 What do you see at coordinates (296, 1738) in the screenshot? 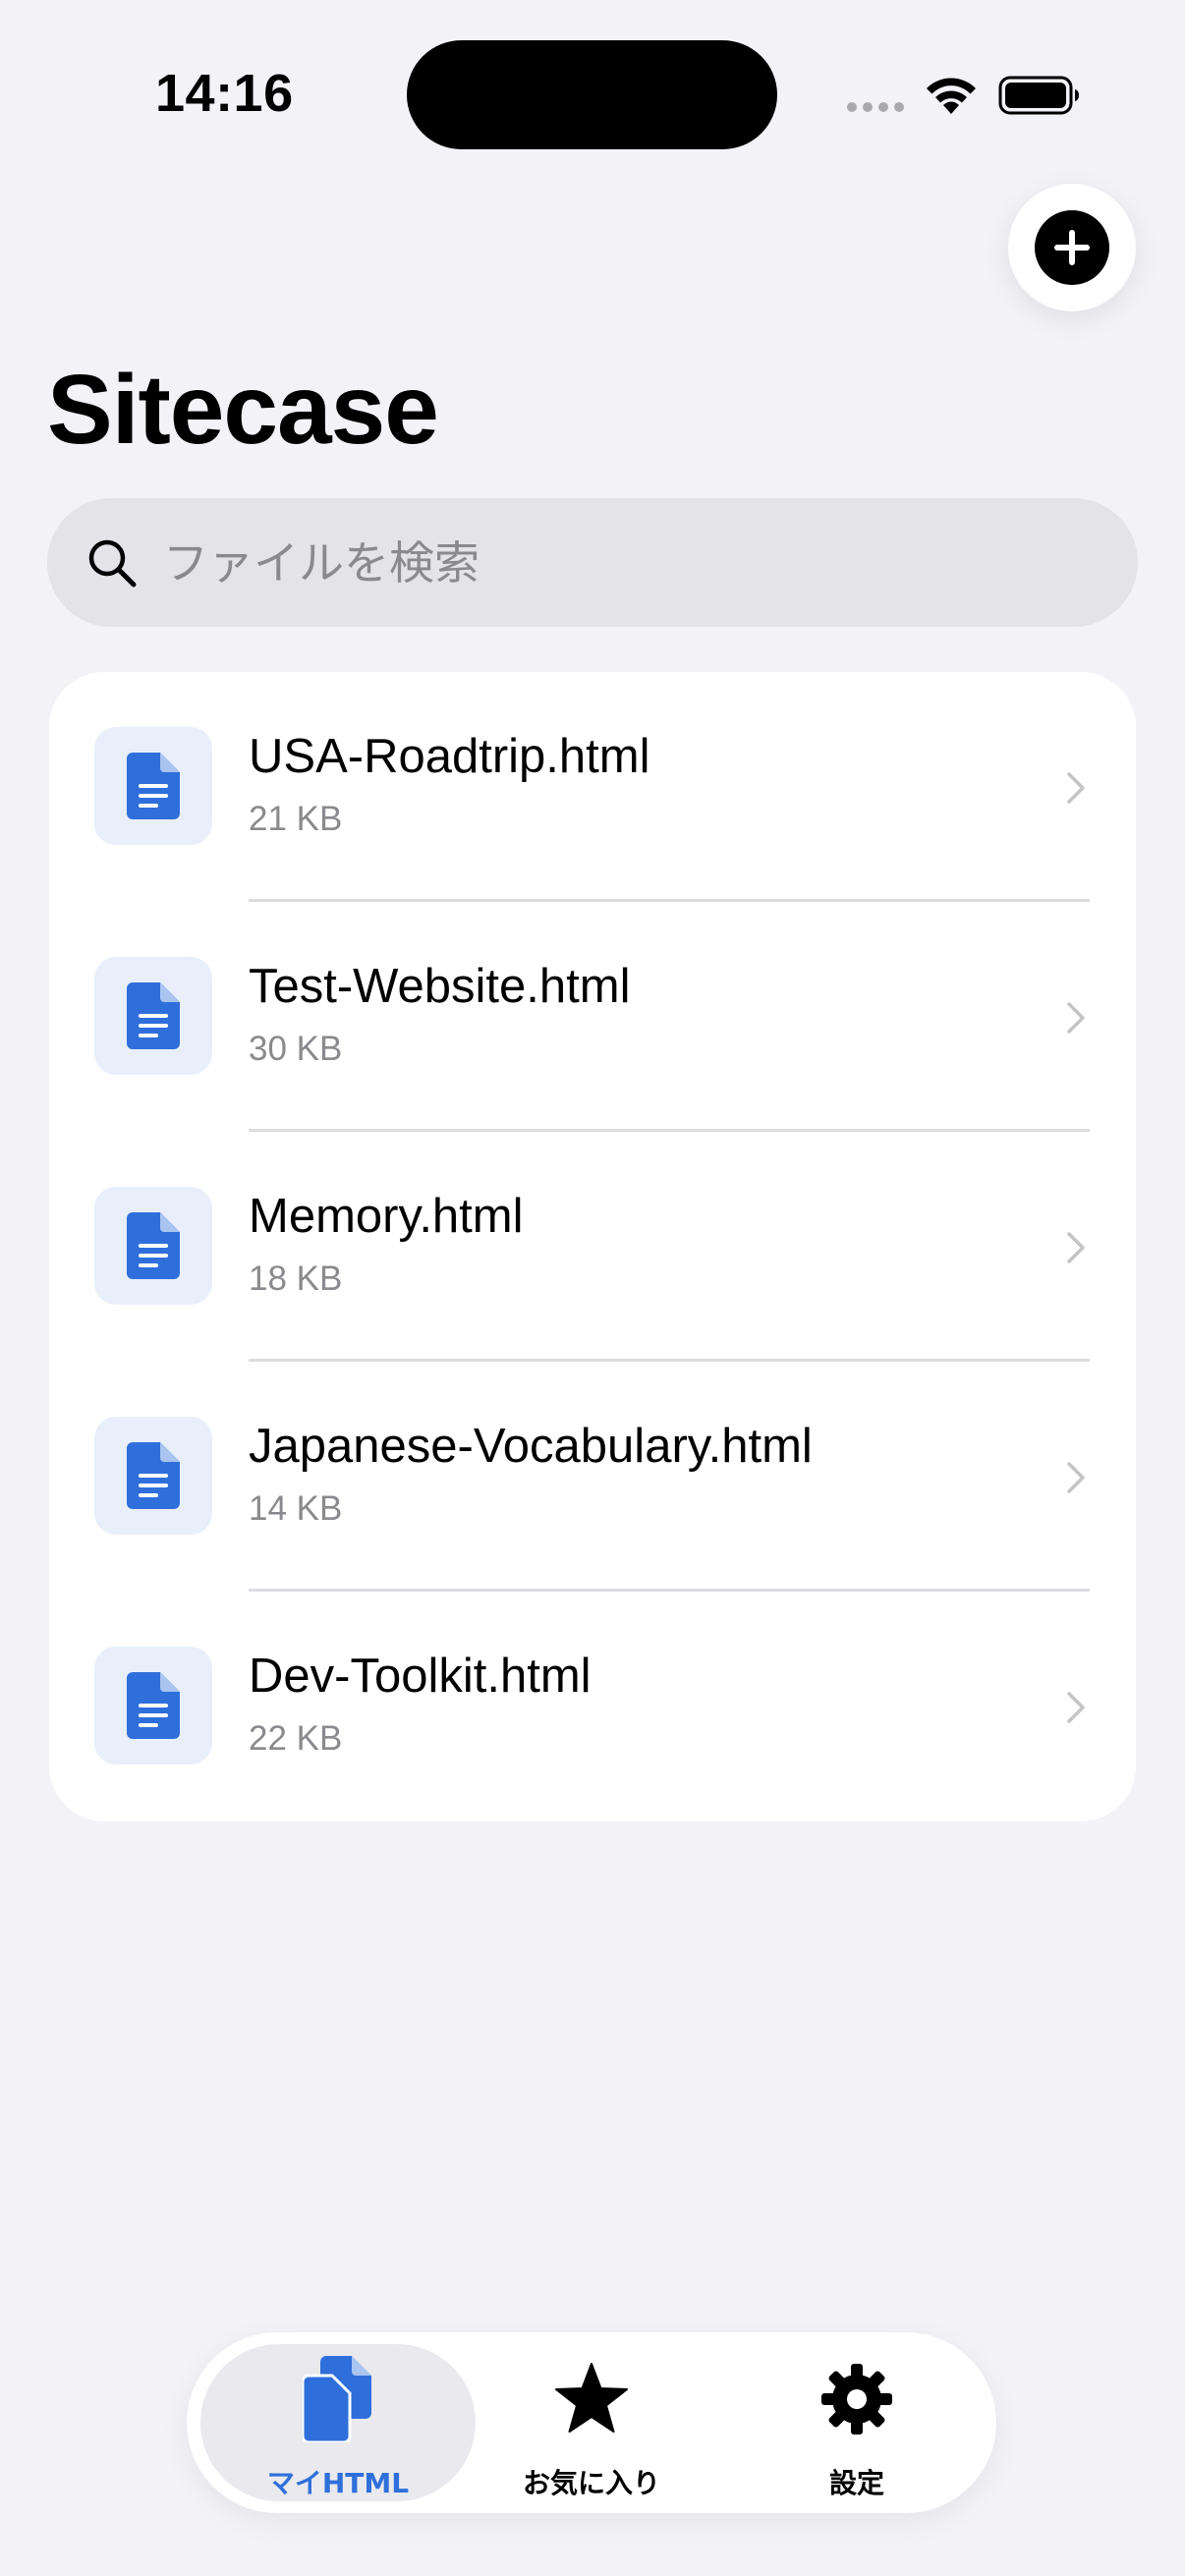
I see `file-size: 22 KB` at bounding box center [296, 1738].